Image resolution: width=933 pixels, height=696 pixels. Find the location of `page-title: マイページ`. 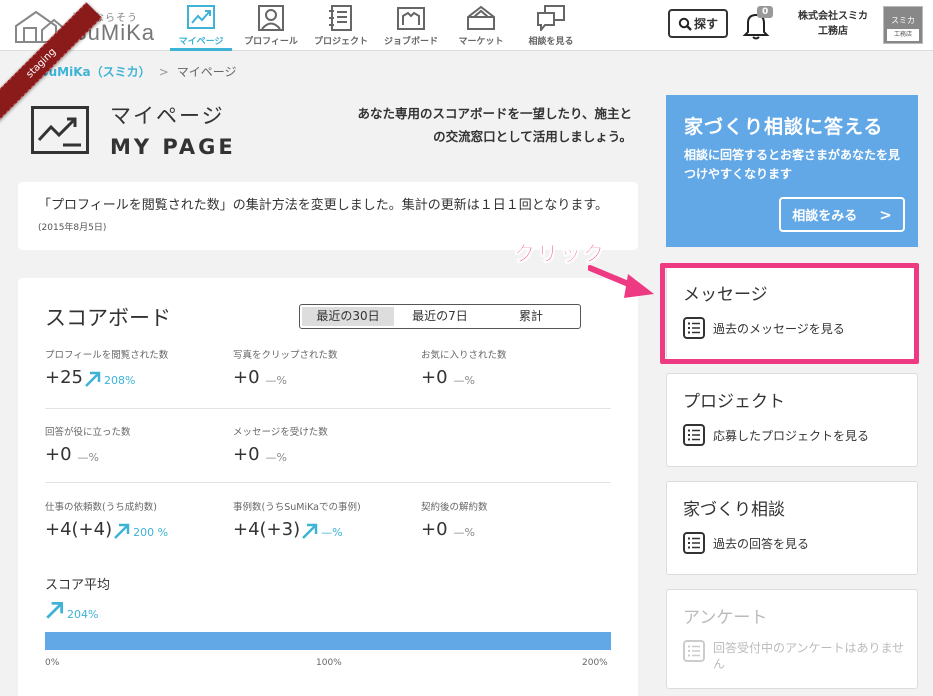

page-title: マイページ is located at coordinates (167, 116).